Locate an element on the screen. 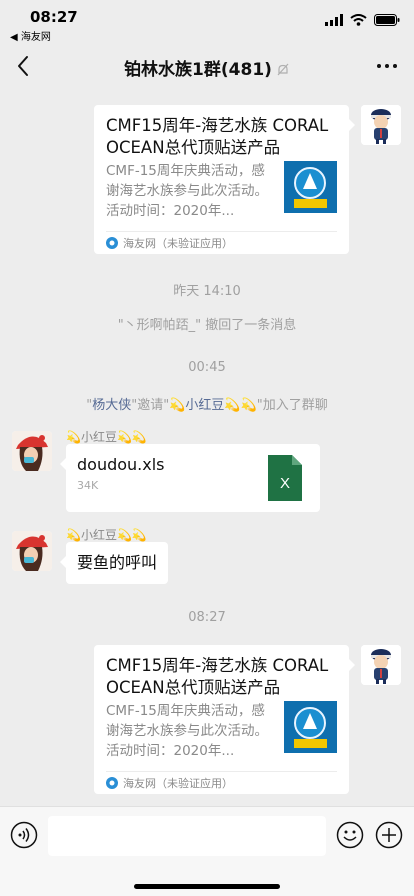 Image resolution: width=414 pixels, height=896 pixels. text-message: 要鱼的呼叫 is located at coordinates (114, 563).